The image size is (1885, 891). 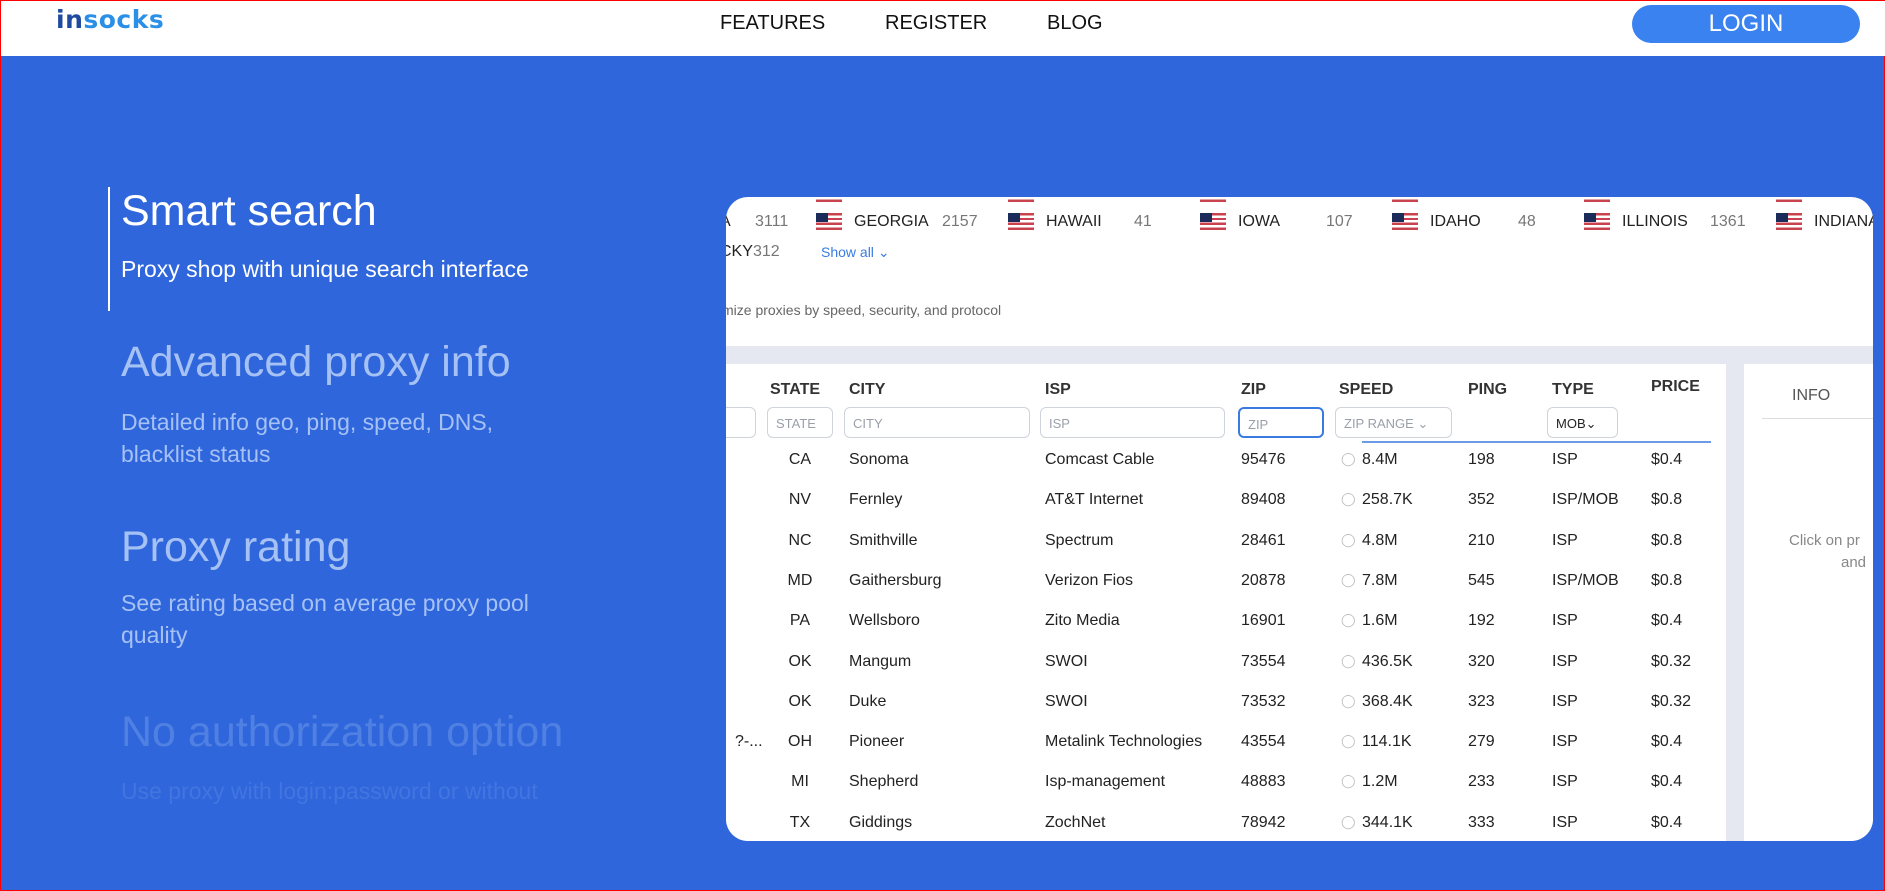 I want to click on type-select: MOB⌄, so click(x=1582, y=422).